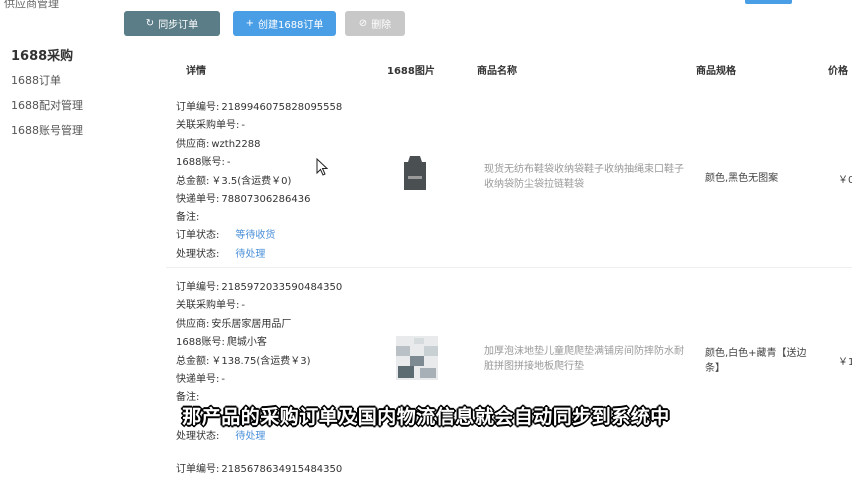 The image size is (852, 480). I want to click on order-status-label: 订单状态:, so click(198, 235).